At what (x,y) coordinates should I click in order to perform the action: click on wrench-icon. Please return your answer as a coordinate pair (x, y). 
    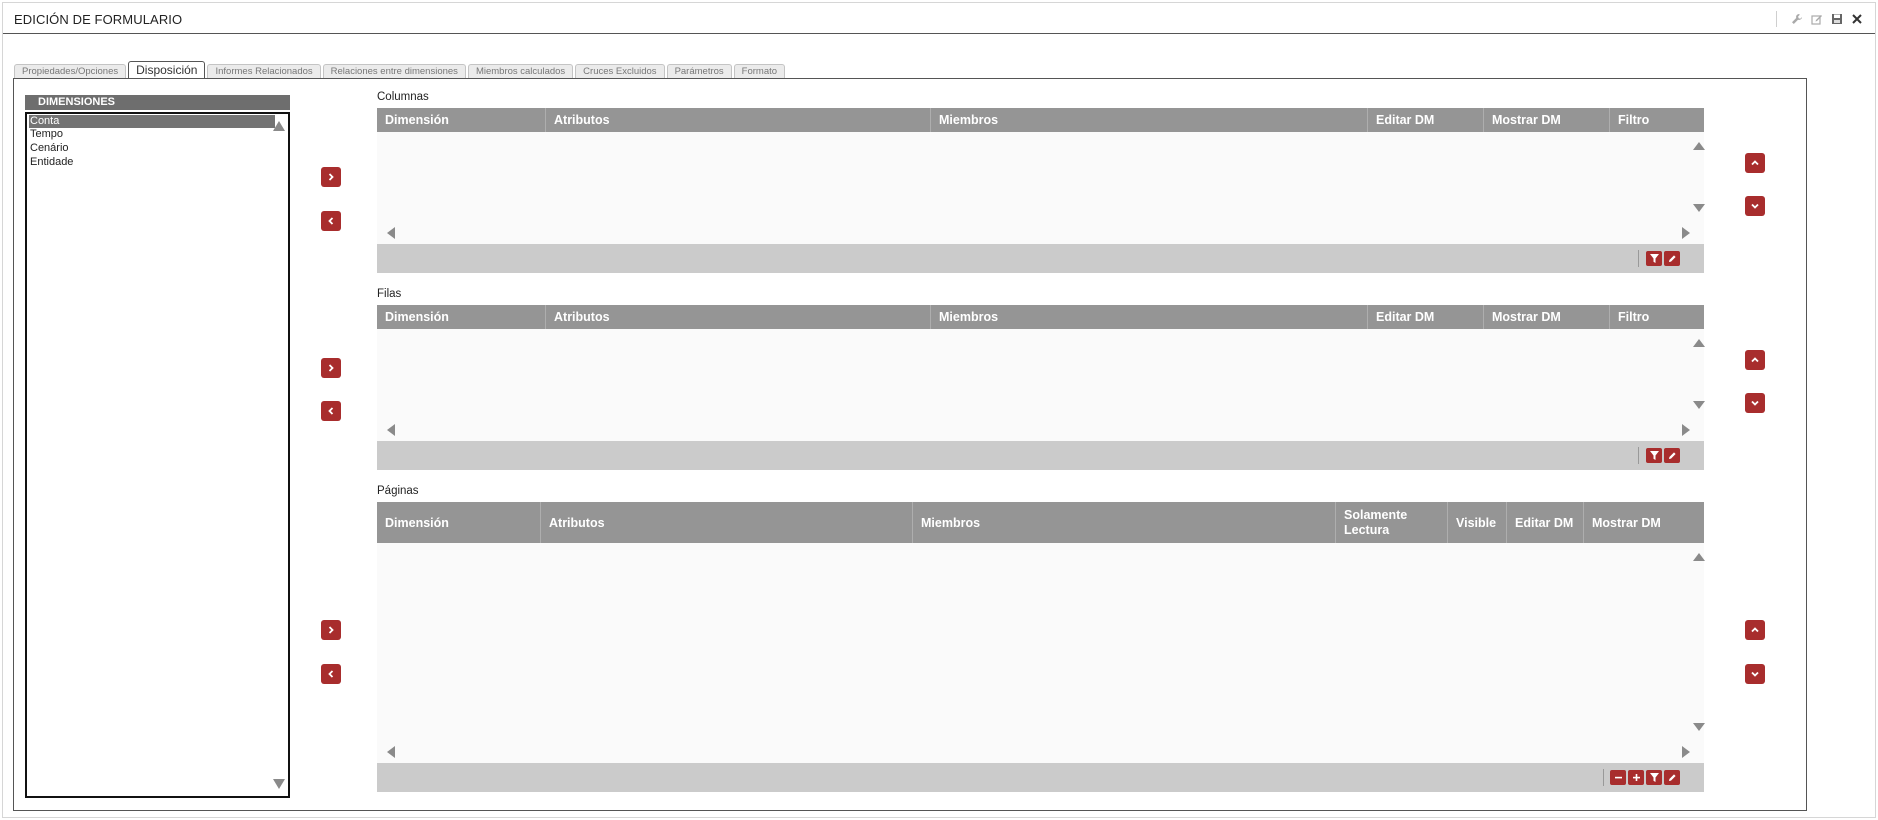
    Looking at the image, I should click on (1797, 19).